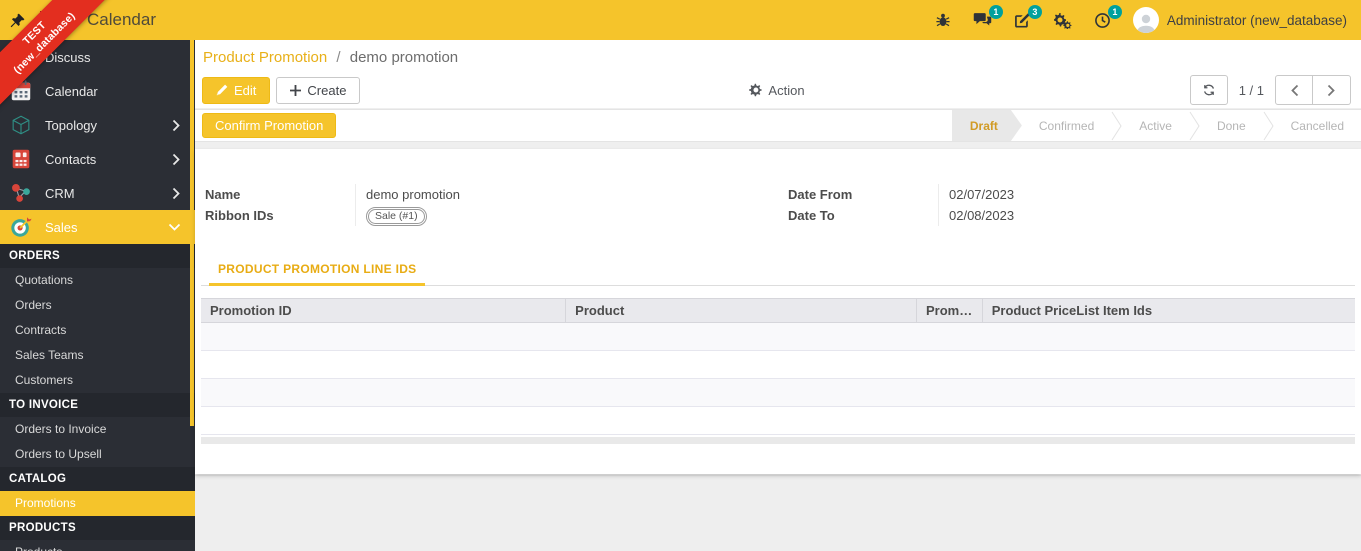 This screenshot has width=1361, height=551. I want to click on activities-clock-icon: 1, so click(1108, 16).